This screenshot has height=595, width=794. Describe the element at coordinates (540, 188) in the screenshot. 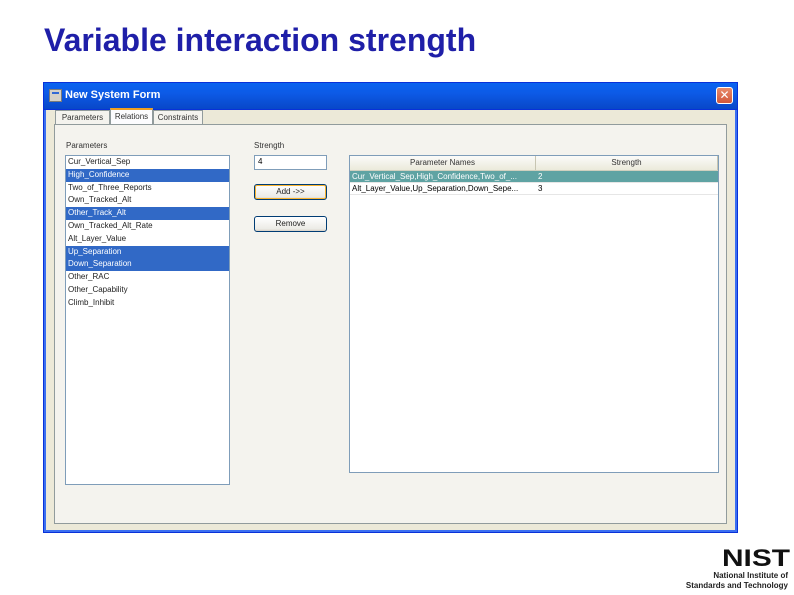

I see `row-strength: 3` at that location.